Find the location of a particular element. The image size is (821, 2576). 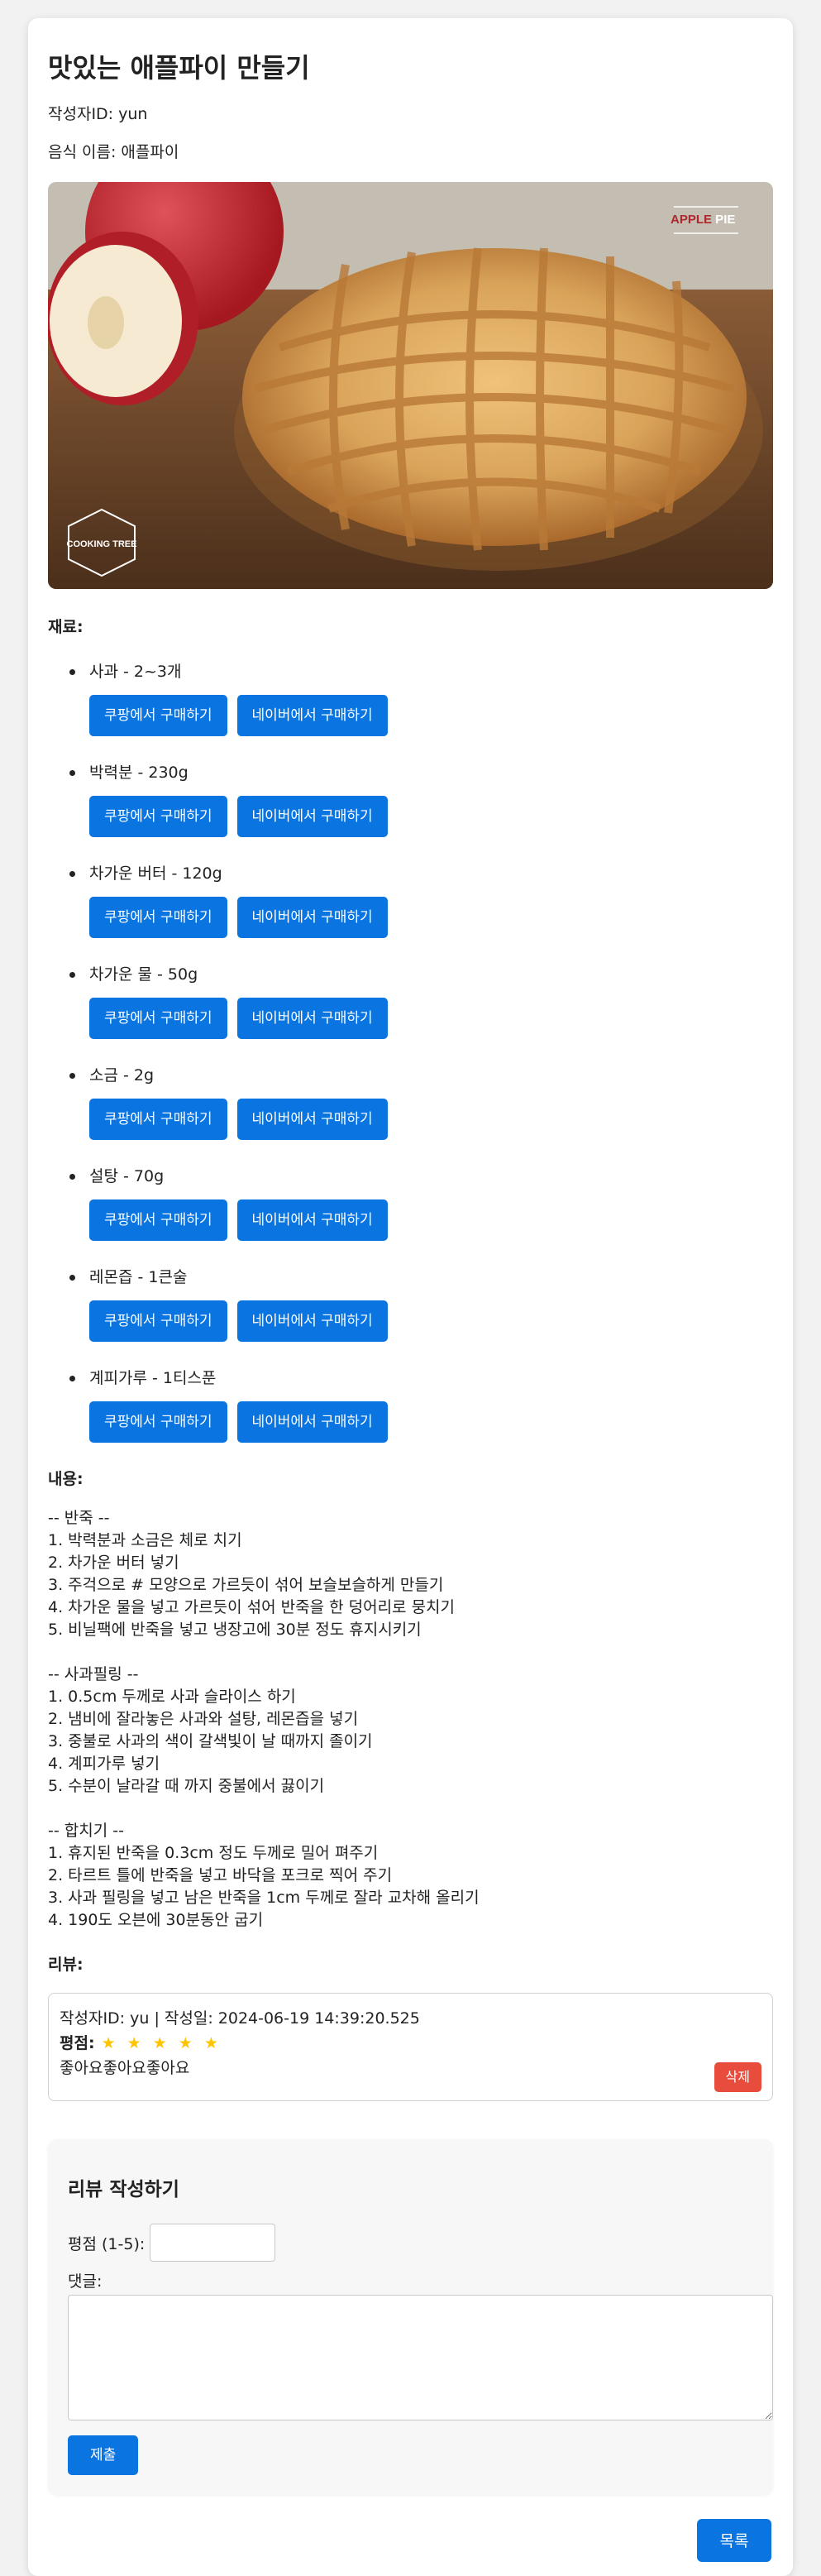

food-name: 음식 이름: 애플파이 is located at coordinates (113, 152).